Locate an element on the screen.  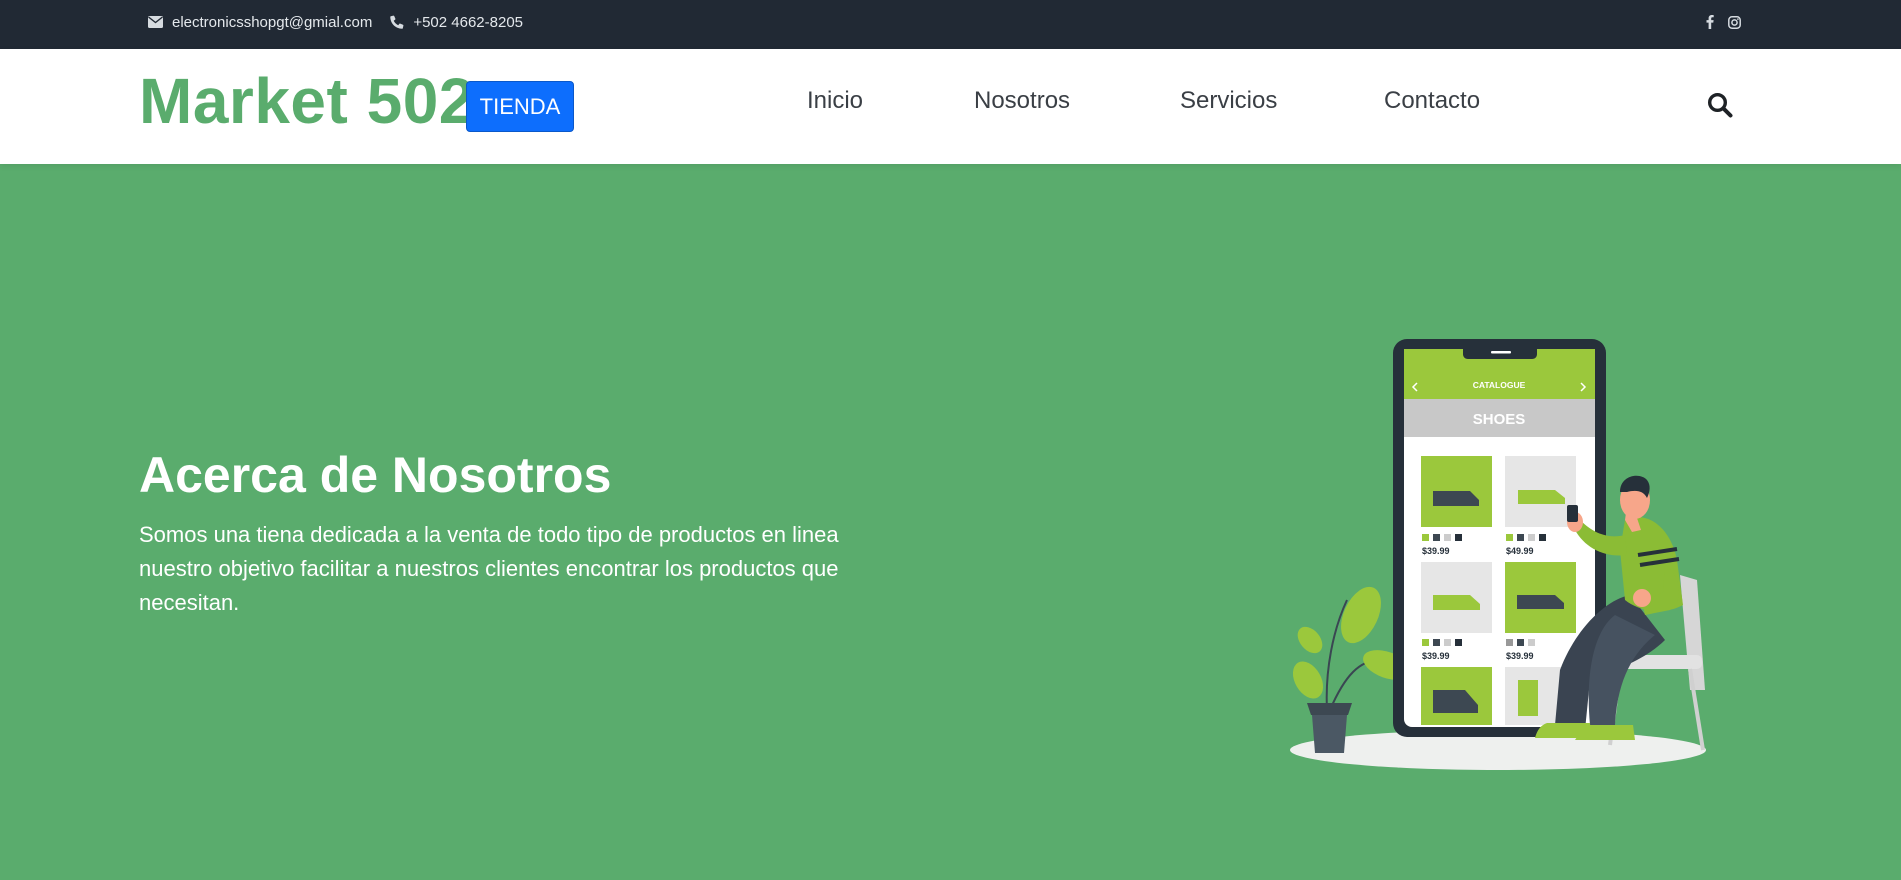
email-contact: electronicsshopgt@gmial.com is located at coordinates (260, 22).